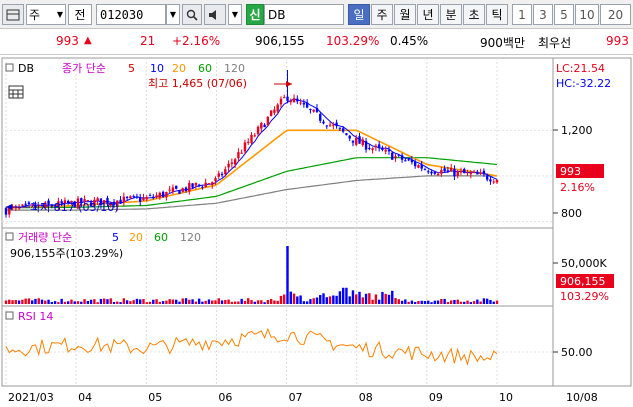 This screenshot has width=633, height=407. I want to click on tab-day: 일, so click(359, 14).